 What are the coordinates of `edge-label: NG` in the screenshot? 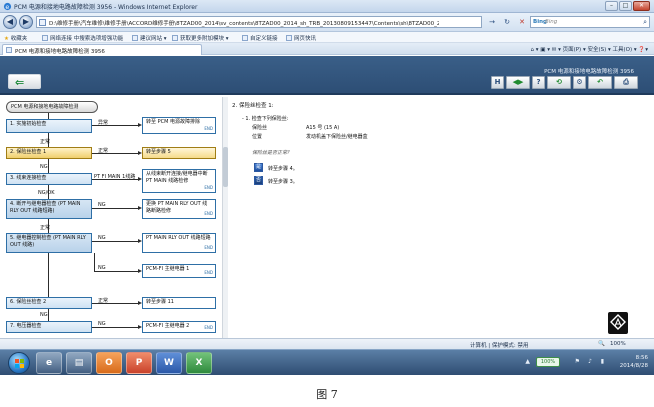 It's located at (44, 315).